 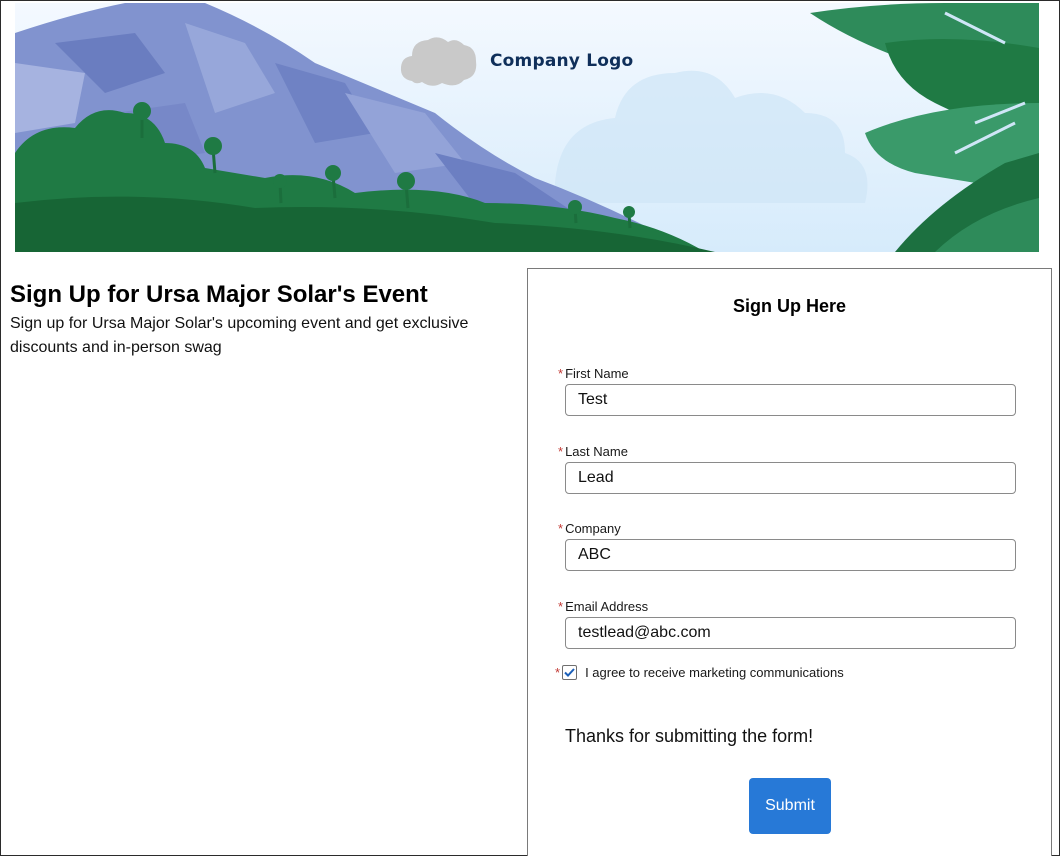 I want to click on consent-checkbox, so click(x=570, y=672).